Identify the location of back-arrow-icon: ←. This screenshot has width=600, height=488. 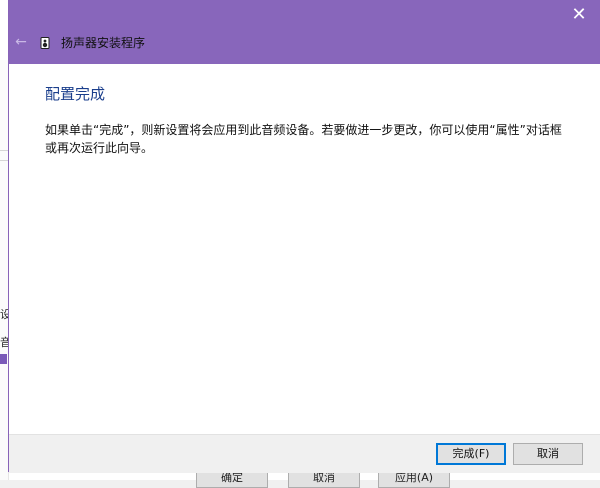
(21, 42).